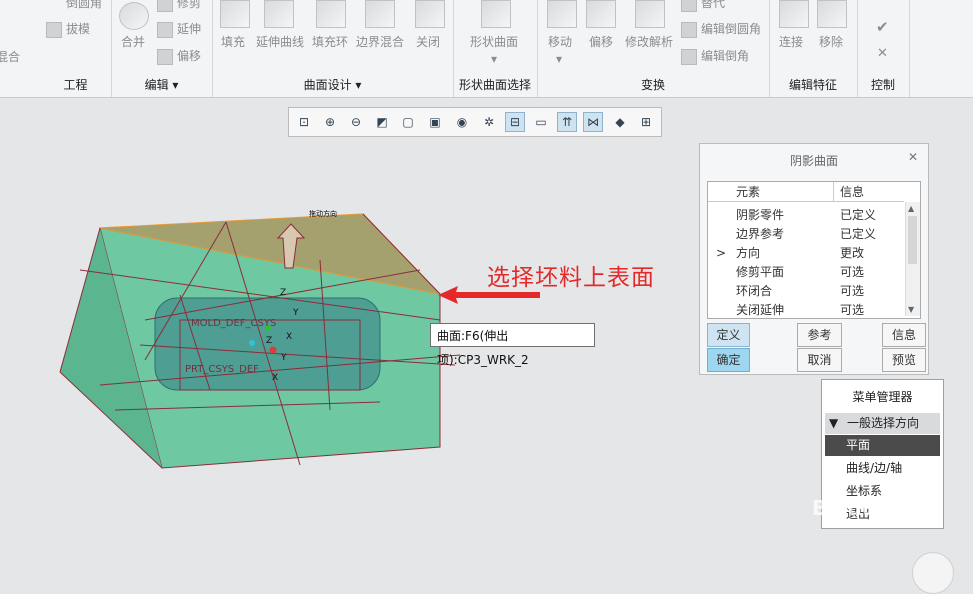 This screenshot has height=594, width=973. Describe the element at coordinates (806, 234) in the screenshot. I see `table-row: 边界参考 已定义` at that location.